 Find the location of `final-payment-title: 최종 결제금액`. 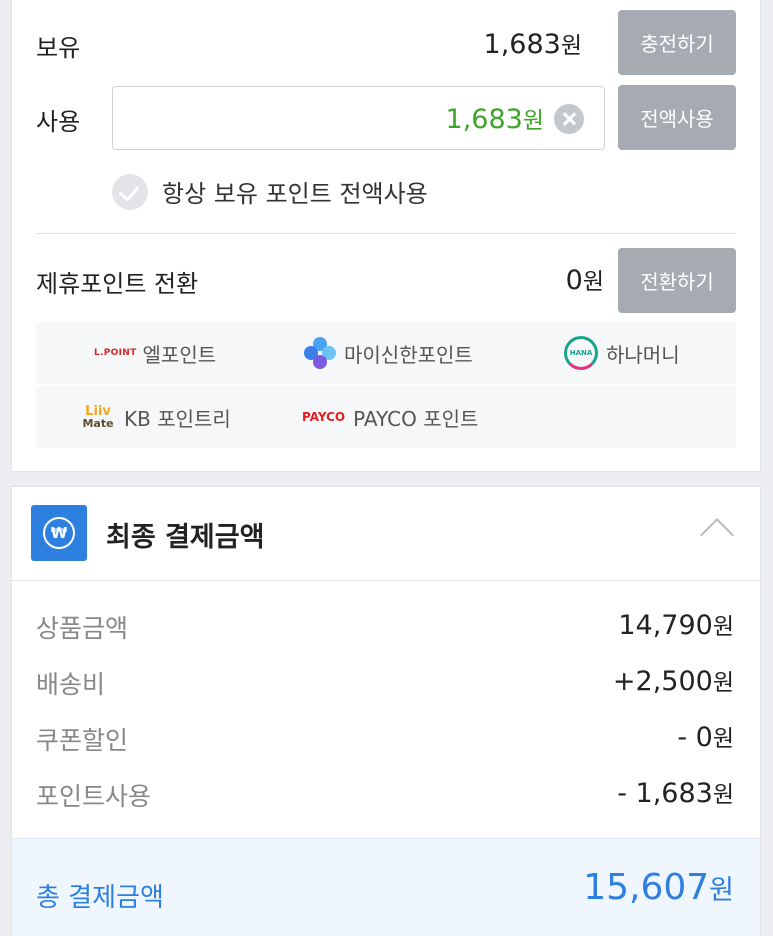

final-payment-title: 최종 결제금액 is located at coordinates (185, 537).